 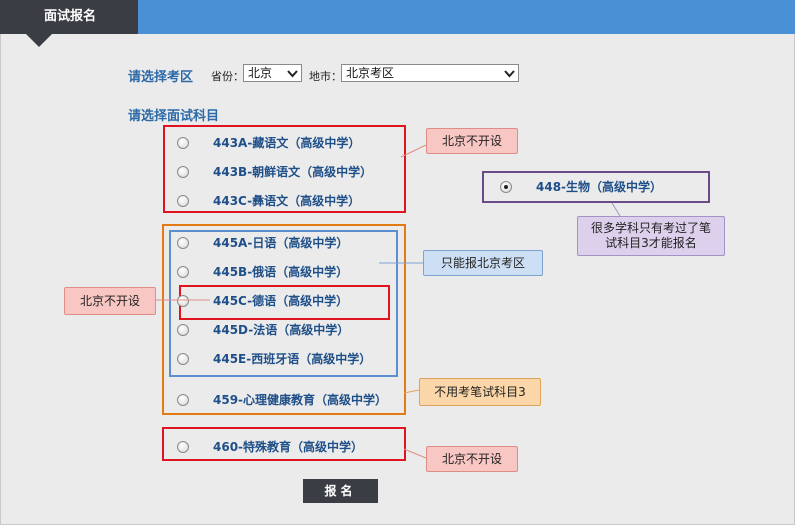 What do you see at coordinates (325, 76) in the screenshot?
I see `city-label: 地市：` at bounding box center [325, 76].